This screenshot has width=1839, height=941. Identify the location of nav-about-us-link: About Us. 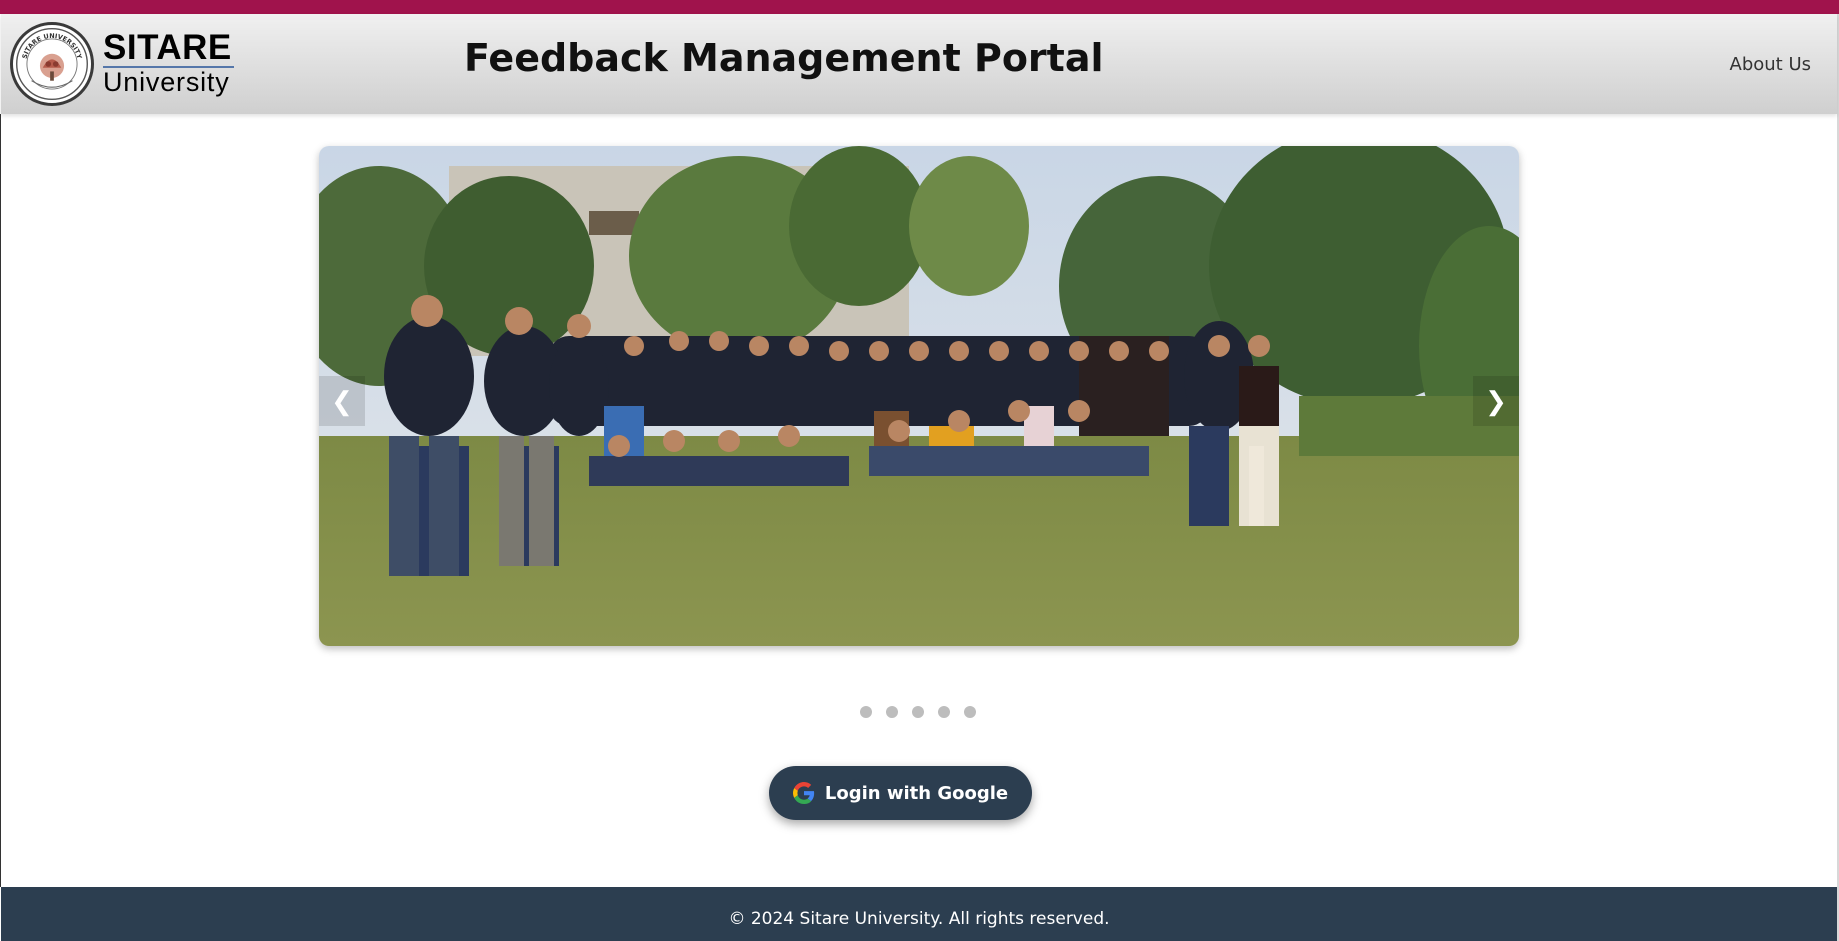
(1771, 64).